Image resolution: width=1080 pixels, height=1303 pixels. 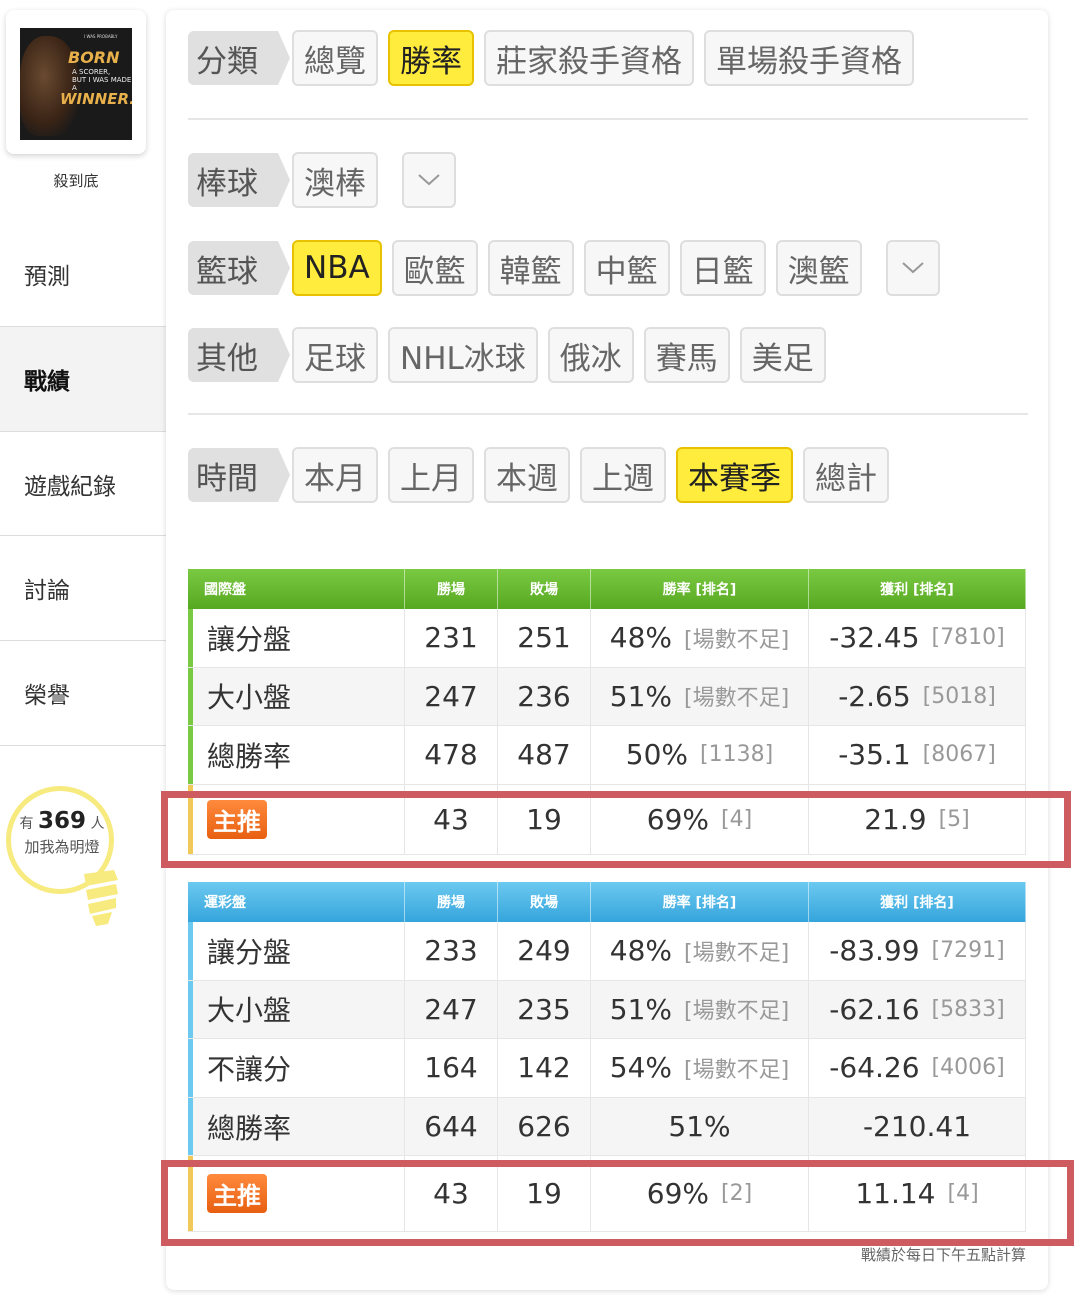 I want to click on period-this-month: 本月, so click(x=335, y=475).